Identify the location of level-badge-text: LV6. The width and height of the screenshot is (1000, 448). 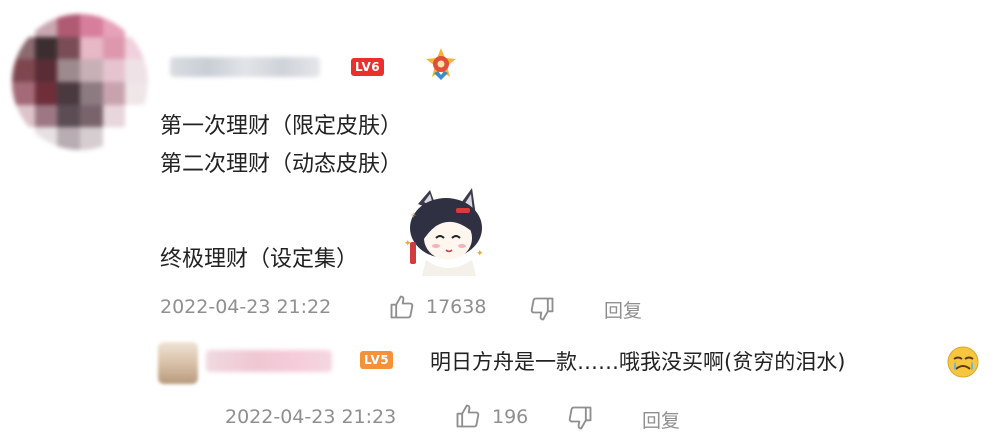
(368, 67).